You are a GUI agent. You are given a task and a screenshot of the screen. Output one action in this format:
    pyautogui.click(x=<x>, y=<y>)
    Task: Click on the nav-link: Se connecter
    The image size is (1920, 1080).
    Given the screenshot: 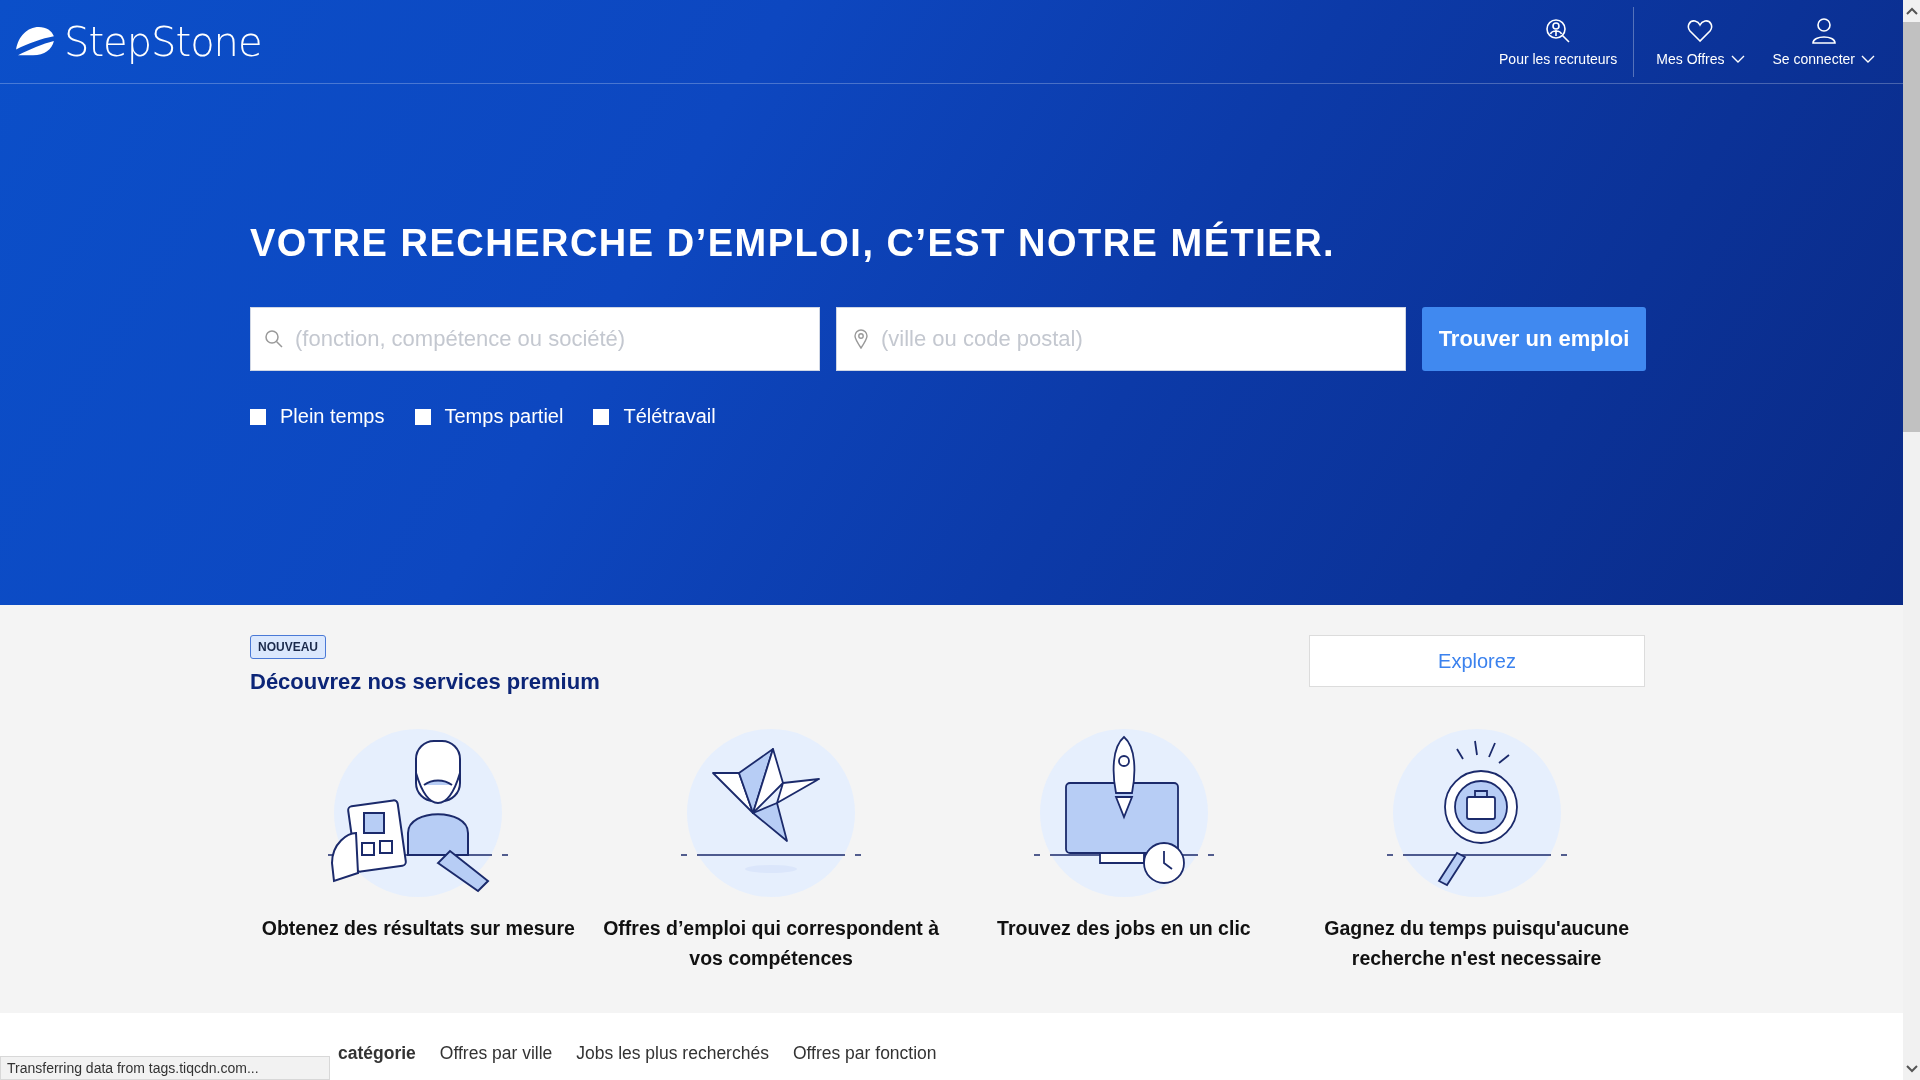 What is the action you would take?
    pyautogui.click(x=1823, y=41)
    